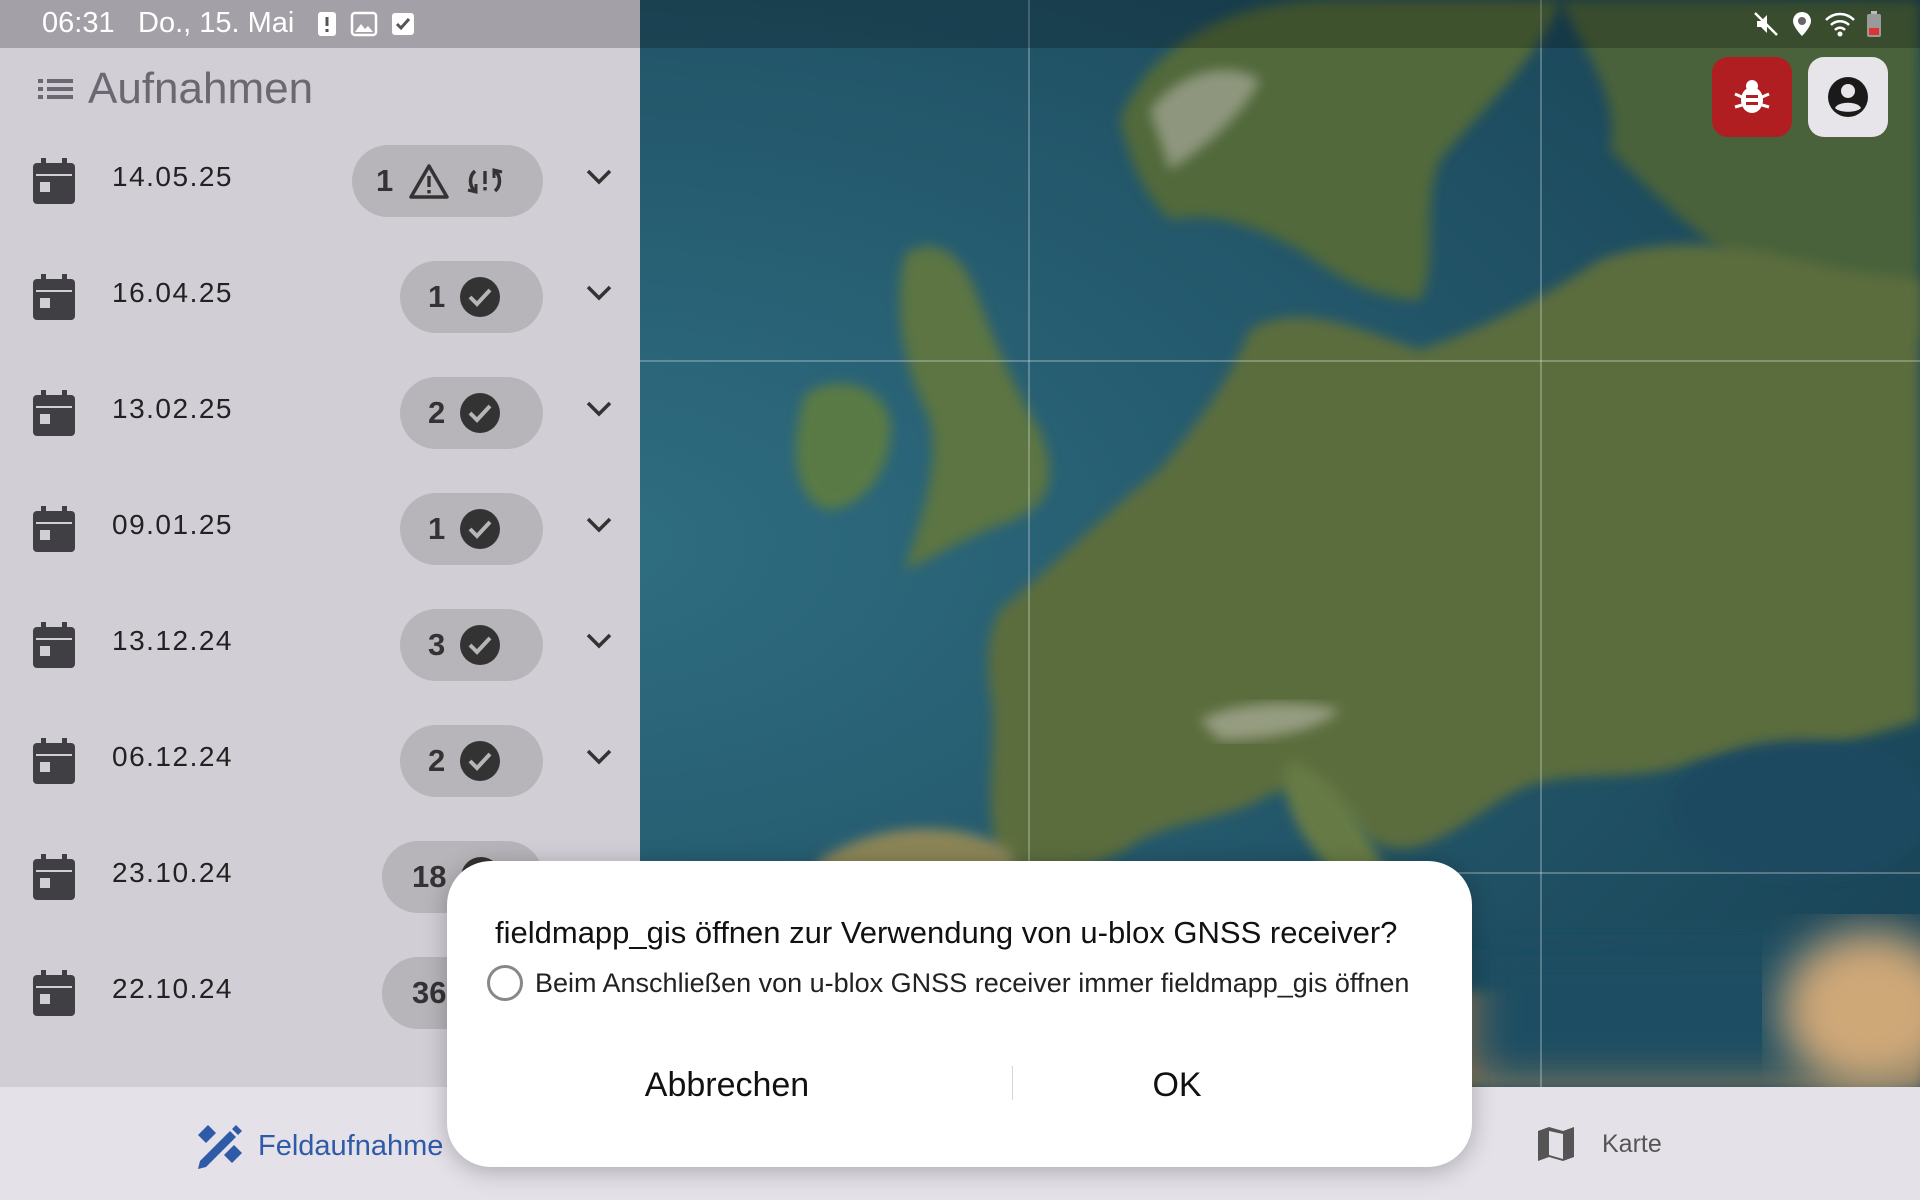 The image size is (1920, 1200). What do you see at coordinates (1599, 1144) in the screenshot?
I see `nav-map: Karte` at bounding box center [1599, 1144].